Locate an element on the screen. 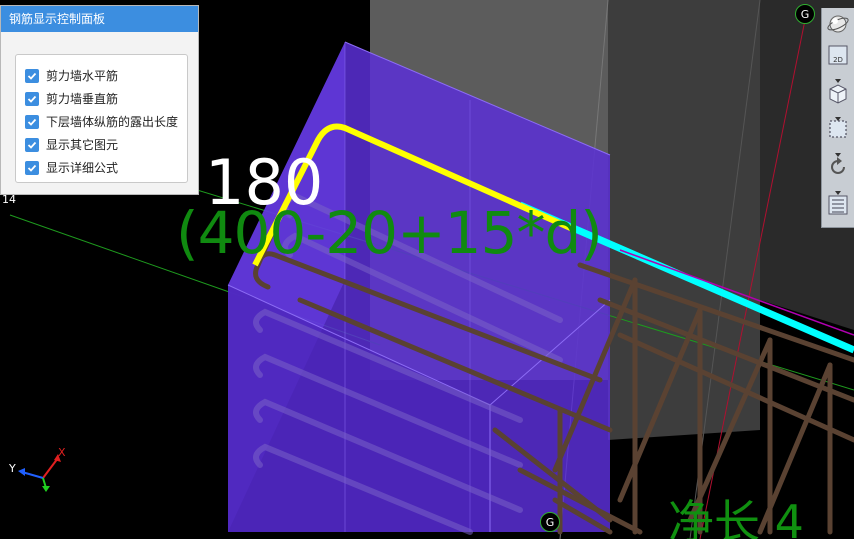 This screenshot has height=539, width=854. option-show-other-elements: 显示其它图元 is located at coordinates (101, 144).